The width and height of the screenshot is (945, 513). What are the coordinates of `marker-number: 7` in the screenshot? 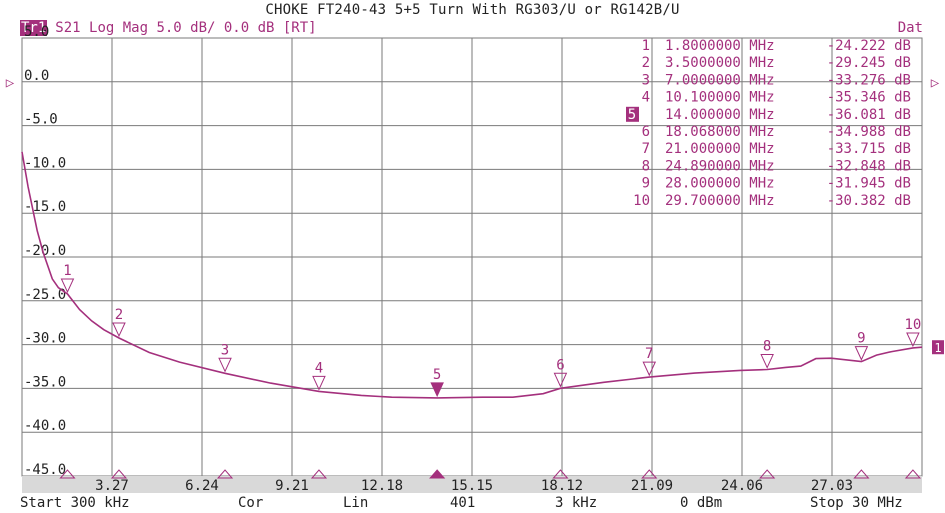 It's located at (649, 354).